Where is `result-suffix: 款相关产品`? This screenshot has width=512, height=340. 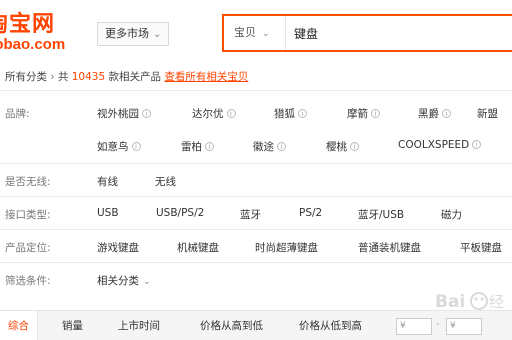 result-suffix: 款相关产品 is located at coordinates (134, 77).